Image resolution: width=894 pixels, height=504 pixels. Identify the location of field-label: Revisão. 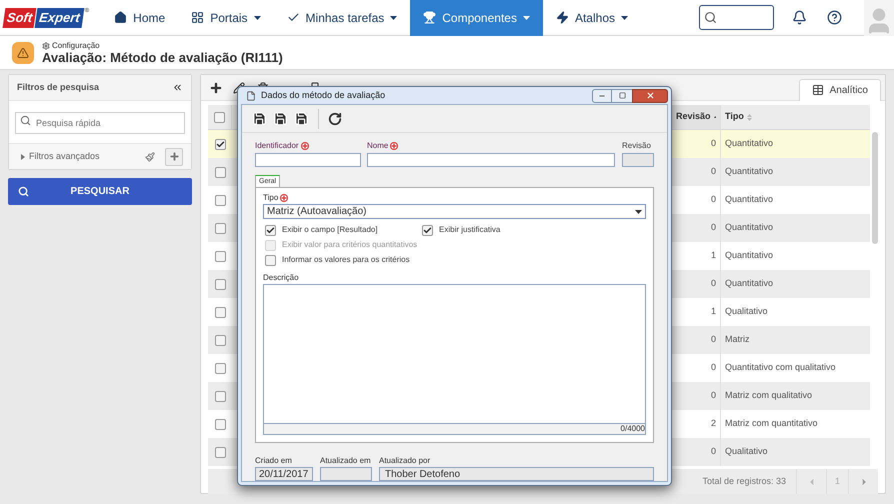
(637, 146).